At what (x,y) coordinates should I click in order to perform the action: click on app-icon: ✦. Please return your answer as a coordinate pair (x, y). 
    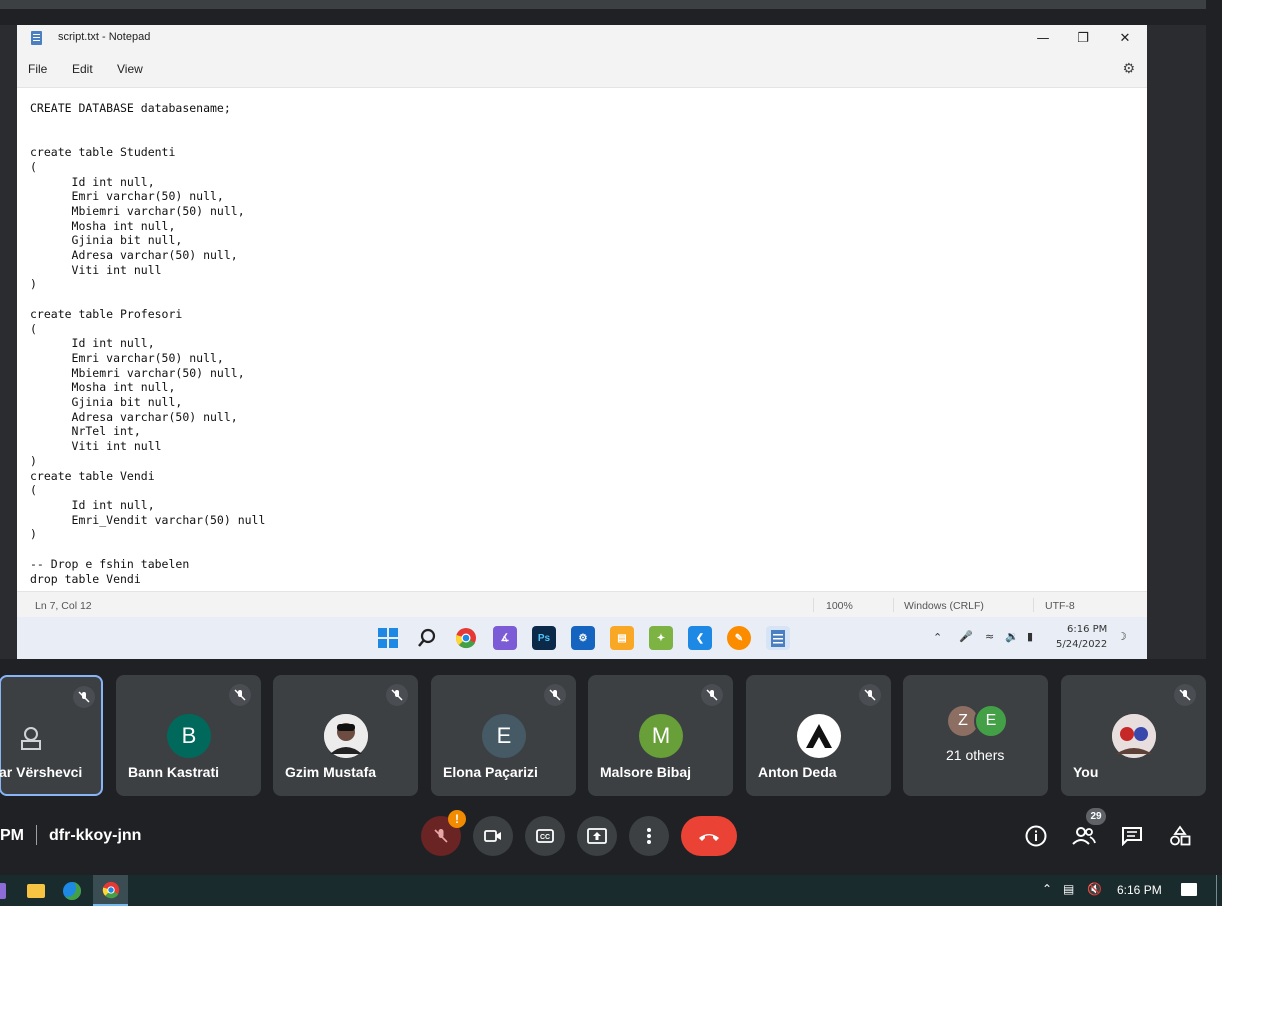
    Looking at the image, I should click on (661, 638).